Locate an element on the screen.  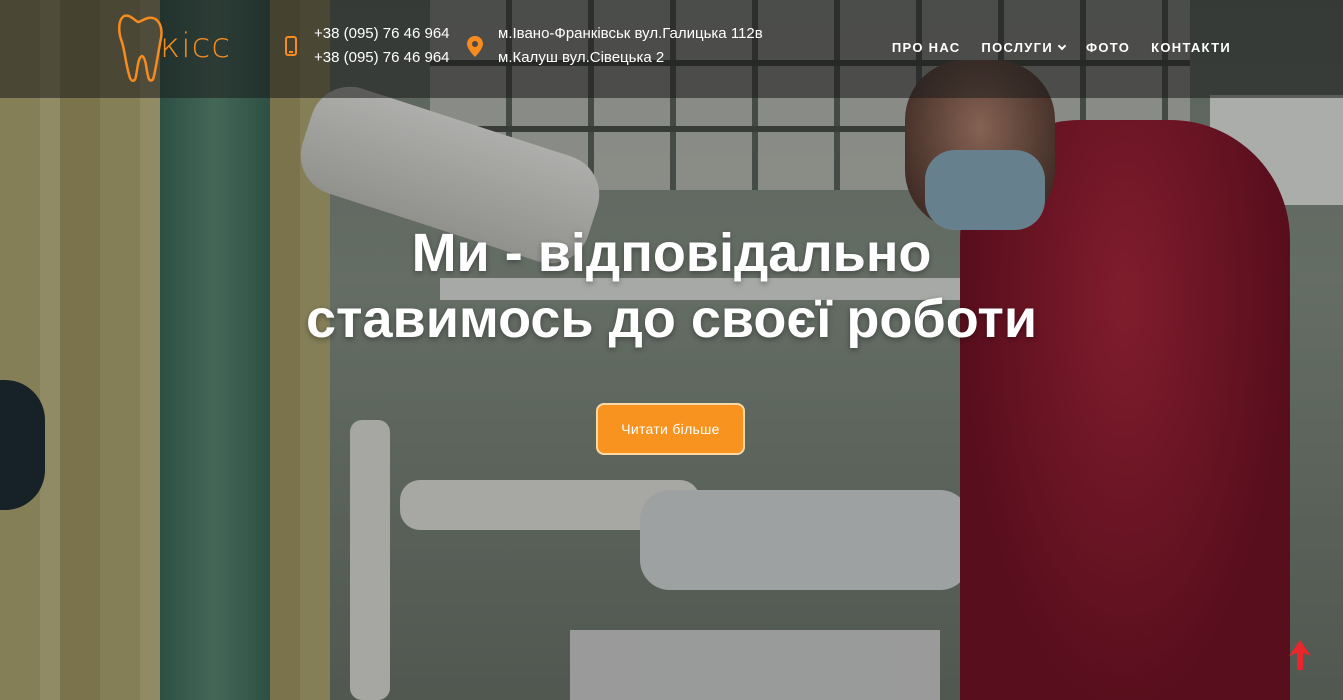
nav-item-label: ФОТО is located at coordinates (1108, 47).